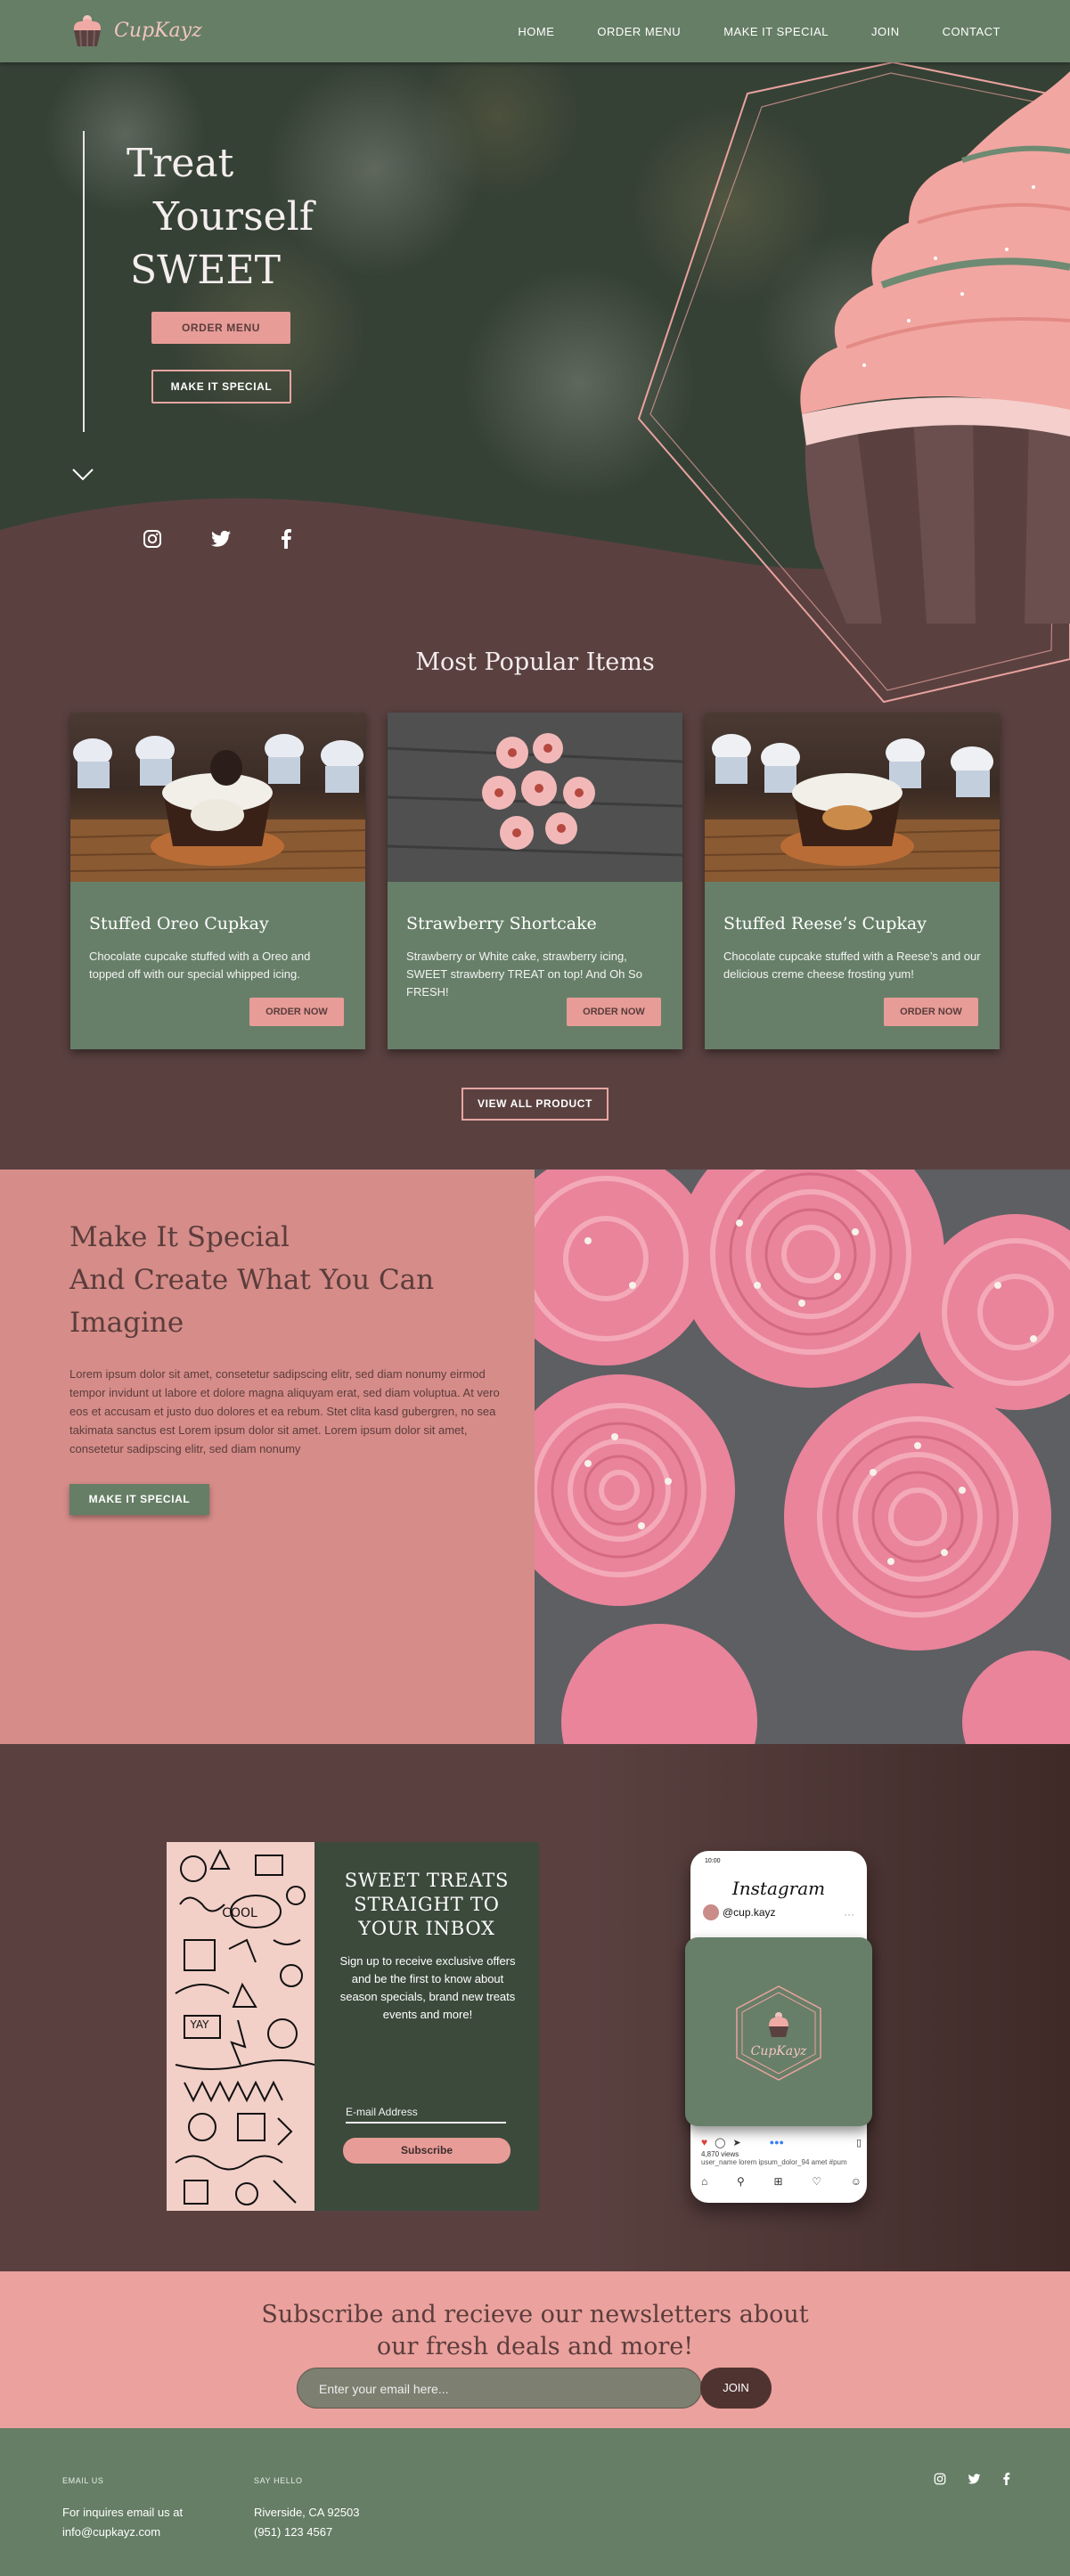  I want to click on search-icon: ⚲, so click(741, 2181).